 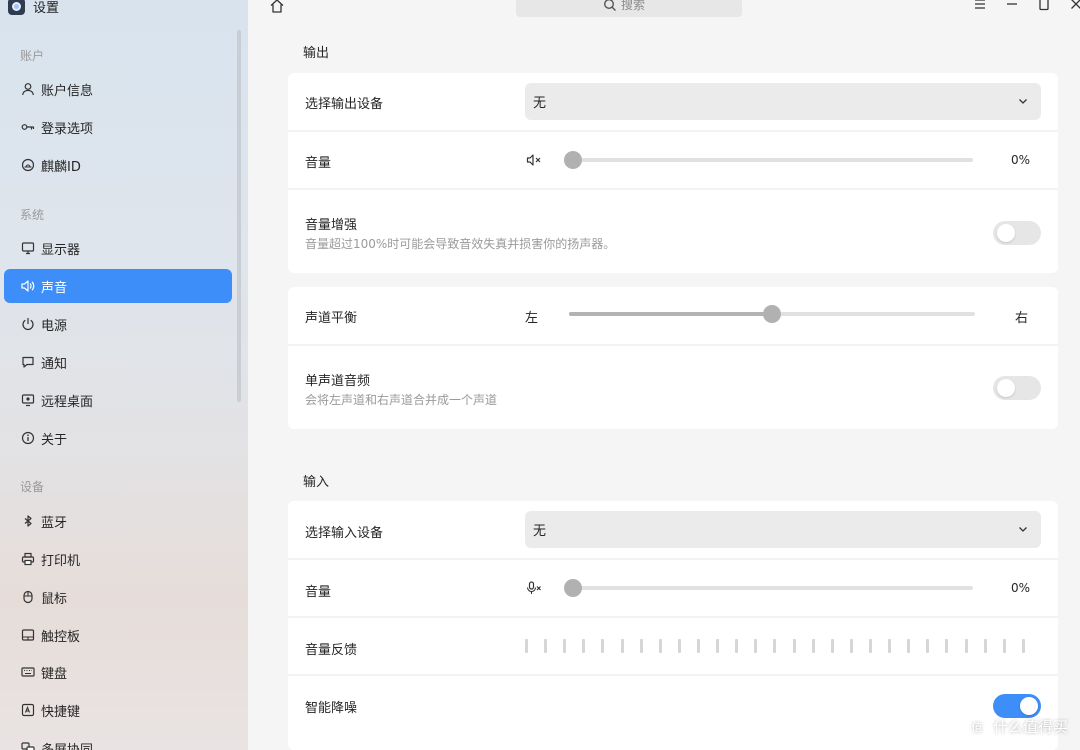 I want to click on output-boost-row: 音量增强 音量超过100%时可能会导致音效失真并损害你的扬声器。, so click(x=673, y=230).